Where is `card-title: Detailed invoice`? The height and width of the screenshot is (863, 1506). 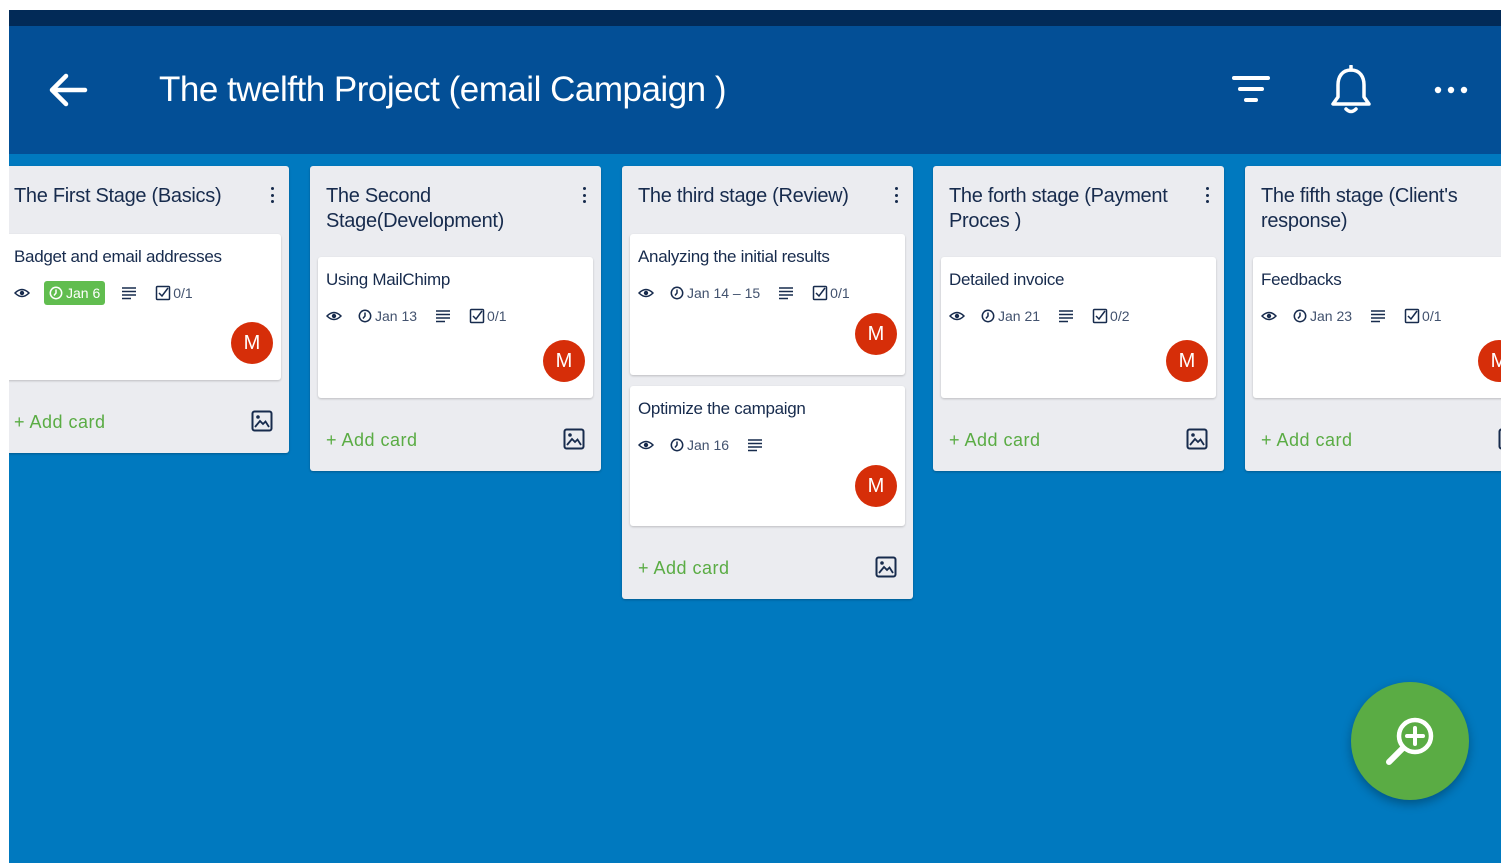 card-title: Detailed invoice is located at coordinates (1007, 279).